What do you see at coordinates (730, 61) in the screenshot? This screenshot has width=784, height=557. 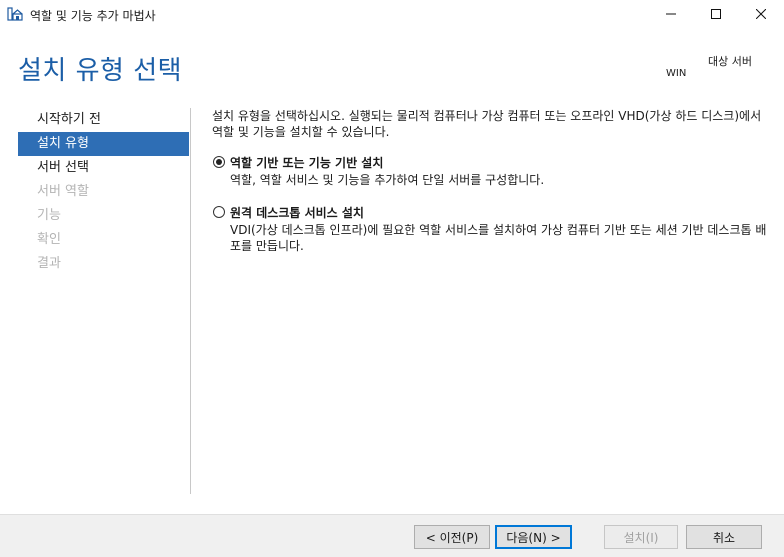 I see `target-server-label: 대상 서버` at bounding box center [730, 61].